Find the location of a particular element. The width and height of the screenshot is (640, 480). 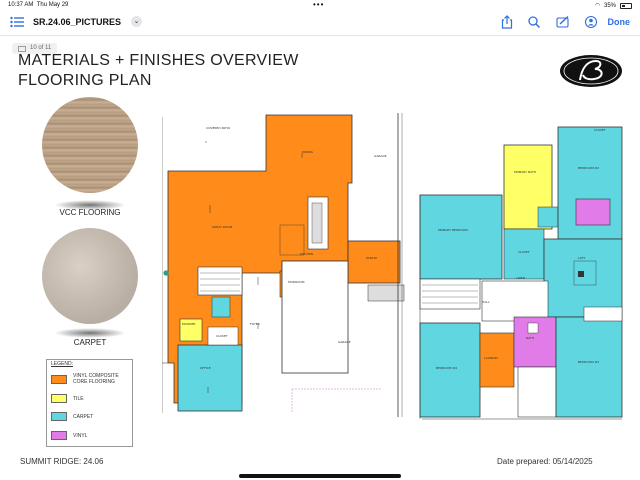

pages-icon is located at coordinates (22, 48).